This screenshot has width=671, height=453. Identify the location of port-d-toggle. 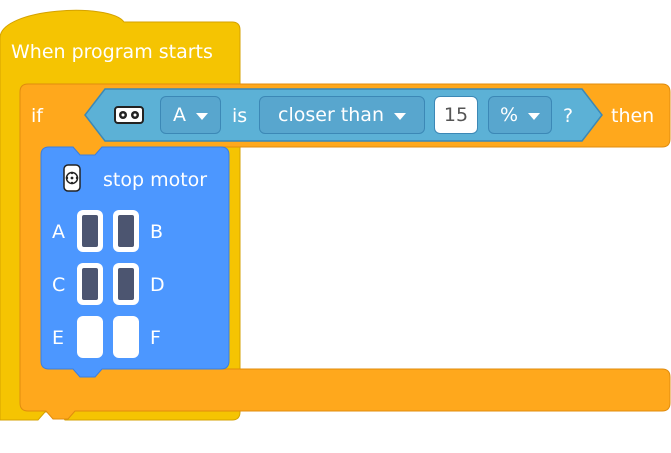
(126, 284).